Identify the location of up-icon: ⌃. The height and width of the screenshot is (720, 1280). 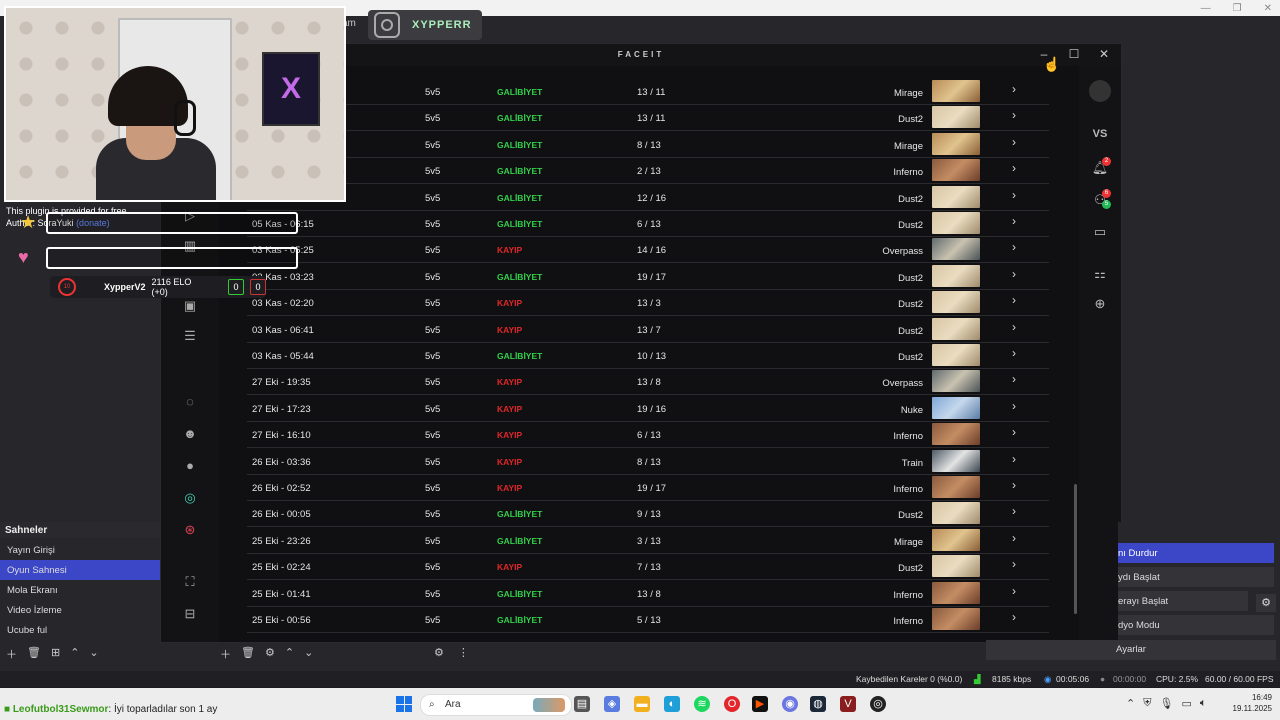
(74, 655).